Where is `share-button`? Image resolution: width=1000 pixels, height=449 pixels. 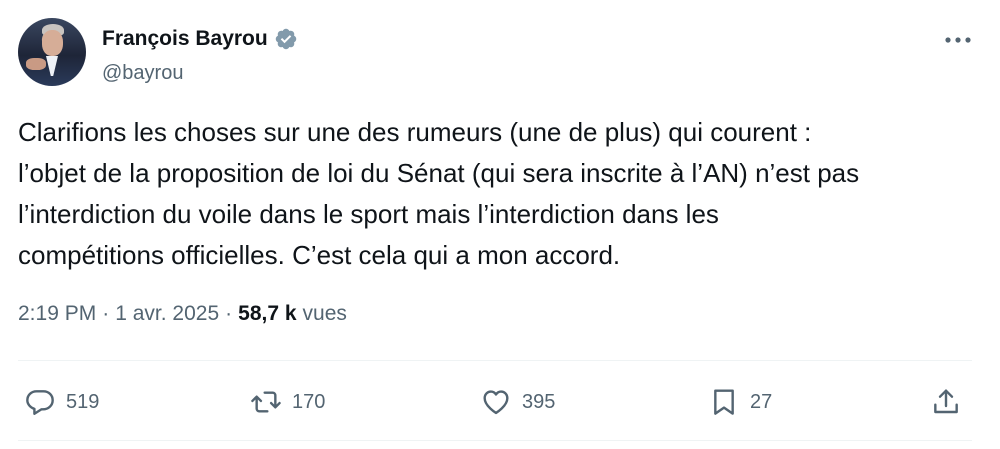 share-button is located at coordinates (951, 402).